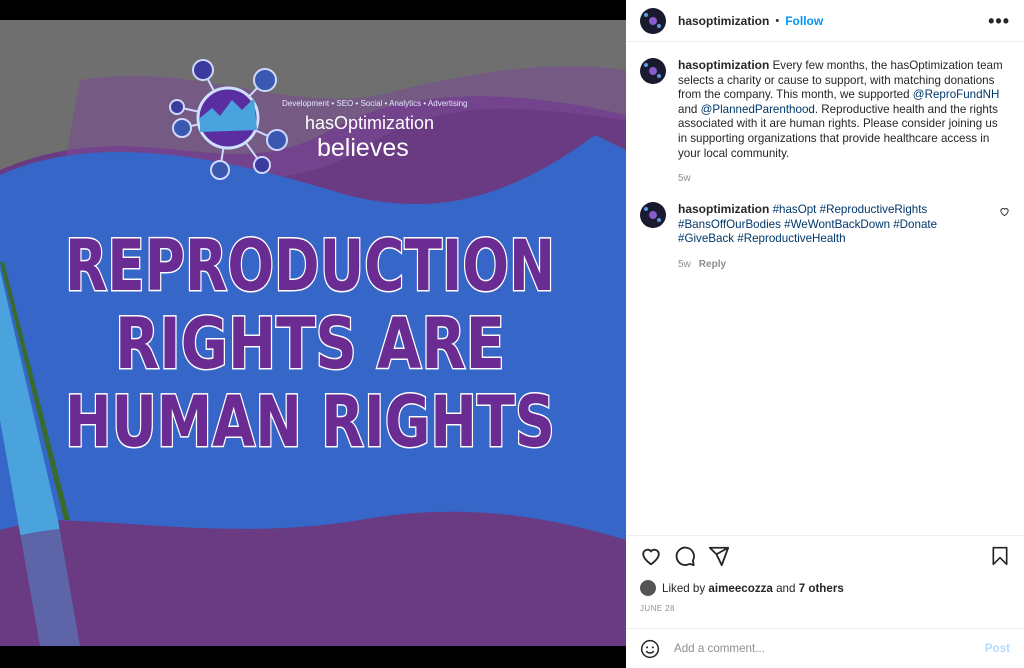 This screenshot has width=1024, height=668. I want to click on caption-time: 5w, so click(684, 178).